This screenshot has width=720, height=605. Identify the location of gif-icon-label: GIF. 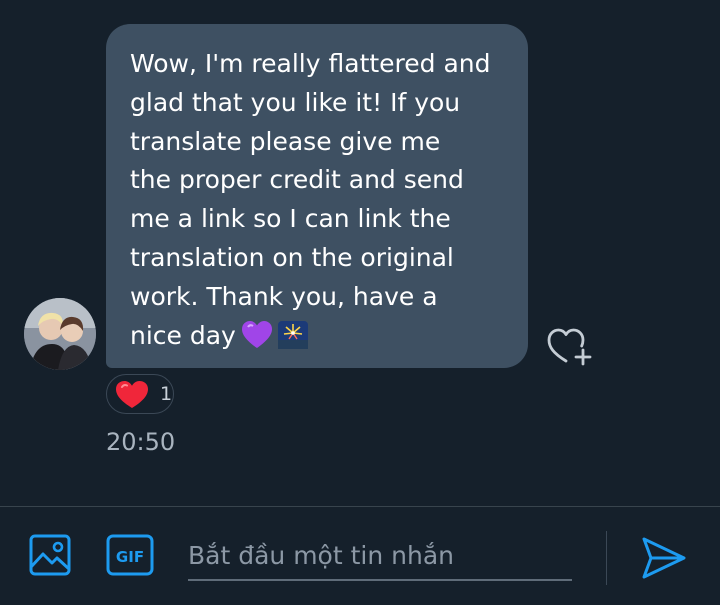
(130, 557).